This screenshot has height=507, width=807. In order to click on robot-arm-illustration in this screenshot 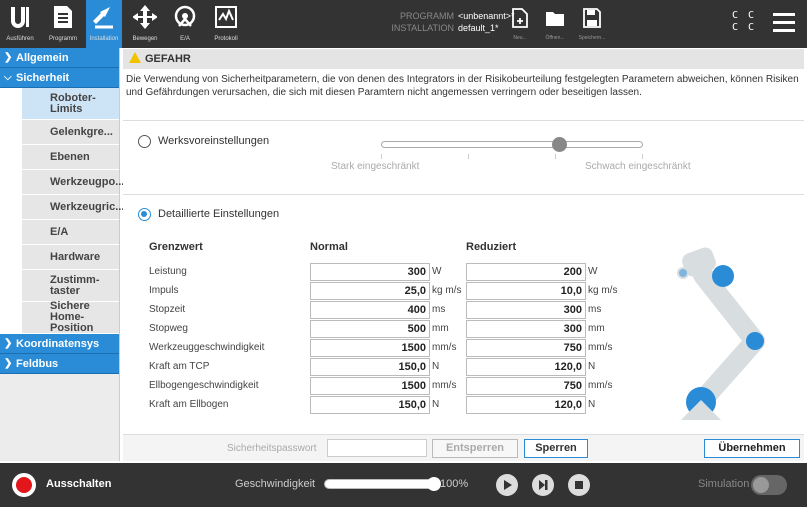, I will do `click(721, 333)`.